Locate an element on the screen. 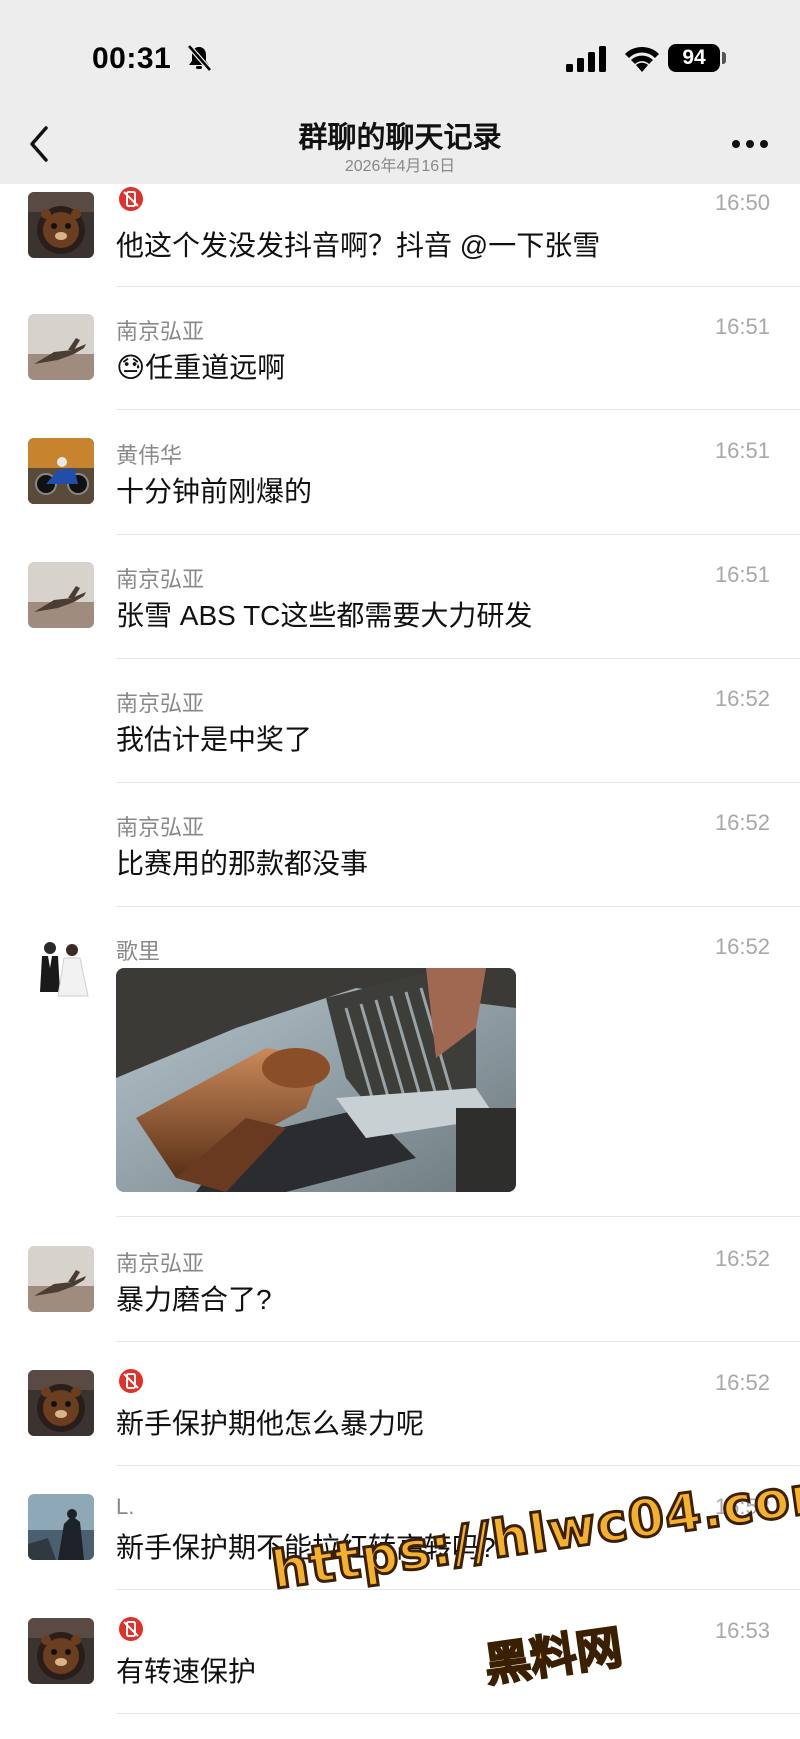 The image size is (800, 1739). message-text-body: 任重道远啊 is located at coordinates (215, 367).